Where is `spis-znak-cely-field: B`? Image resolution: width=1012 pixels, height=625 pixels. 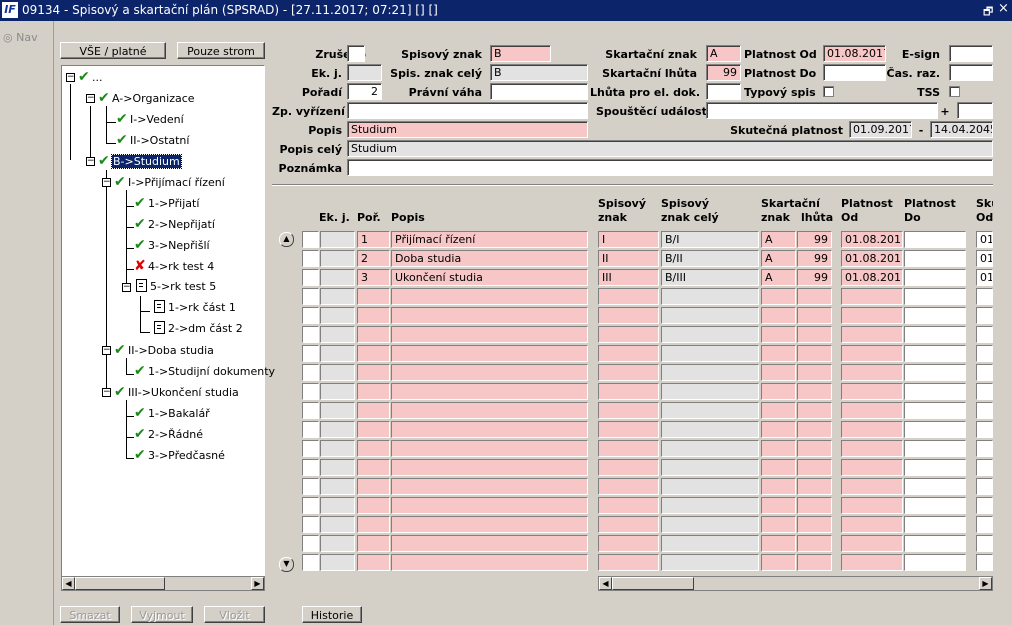
spis-znak-cely-field: B is located at coordinates (539, 72).